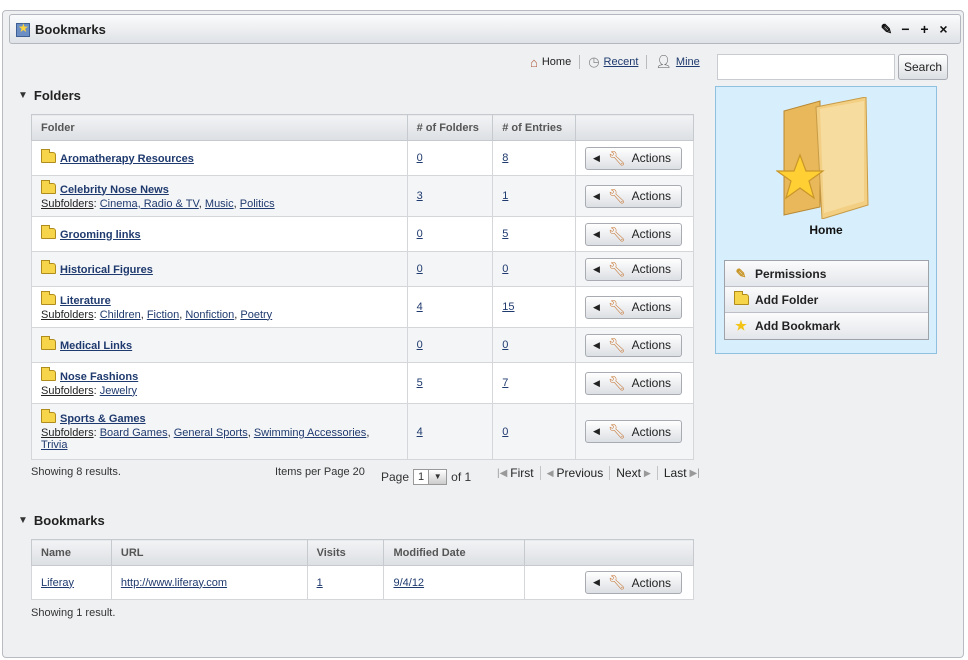 The width and height of the screenshot is (968, 660). I want to click on close-icon: ×, so click(943, 29).